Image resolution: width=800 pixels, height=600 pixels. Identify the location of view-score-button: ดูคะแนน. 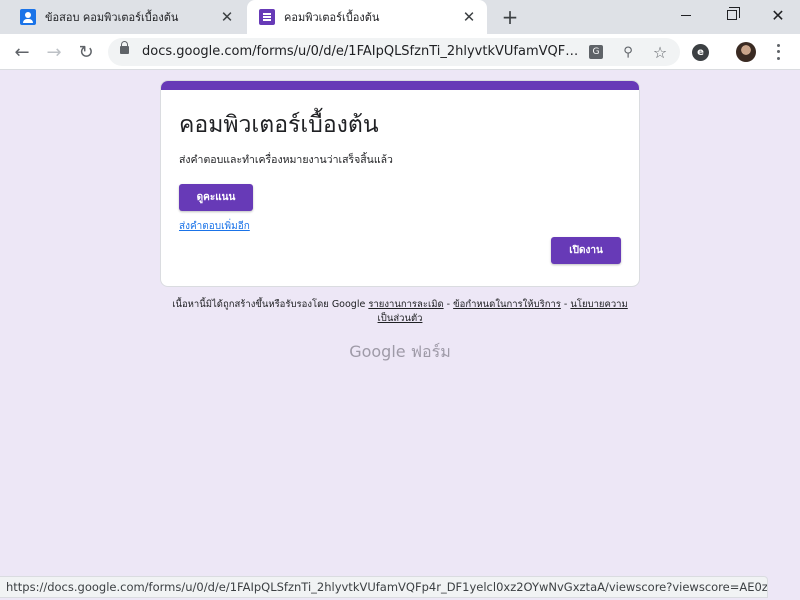
(216, 197).